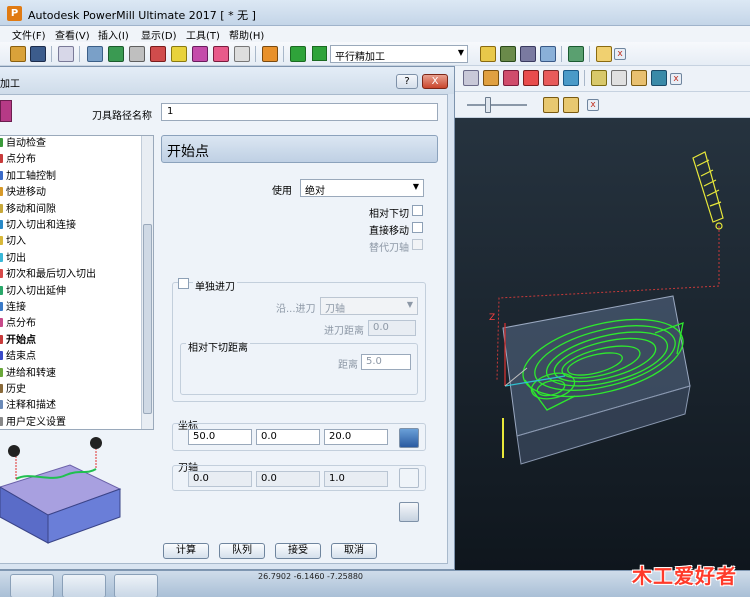 This screenshot has width=750, height=597. What do you see at coordinates (66, 54) in the screenshot?
I see `print-icon` at bounding box center [66, 54].